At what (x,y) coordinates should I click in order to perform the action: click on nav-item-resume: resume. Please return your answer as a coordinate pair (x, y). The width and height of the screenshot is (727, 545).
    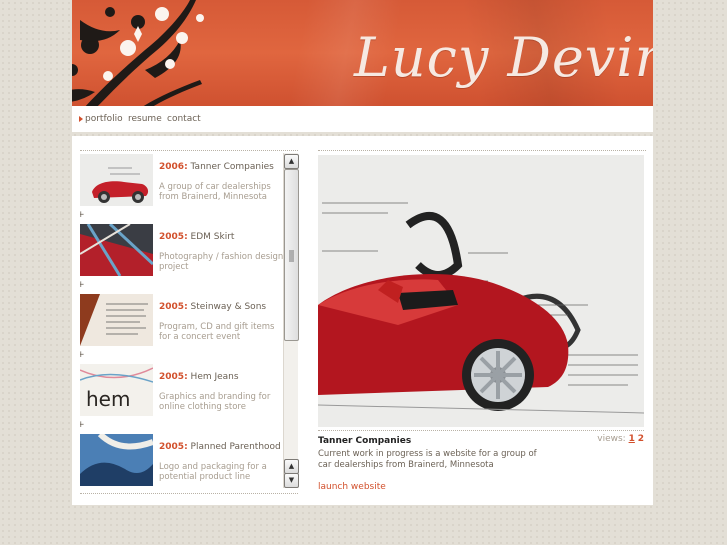
    Looking at the image, I should click on (145, 119).